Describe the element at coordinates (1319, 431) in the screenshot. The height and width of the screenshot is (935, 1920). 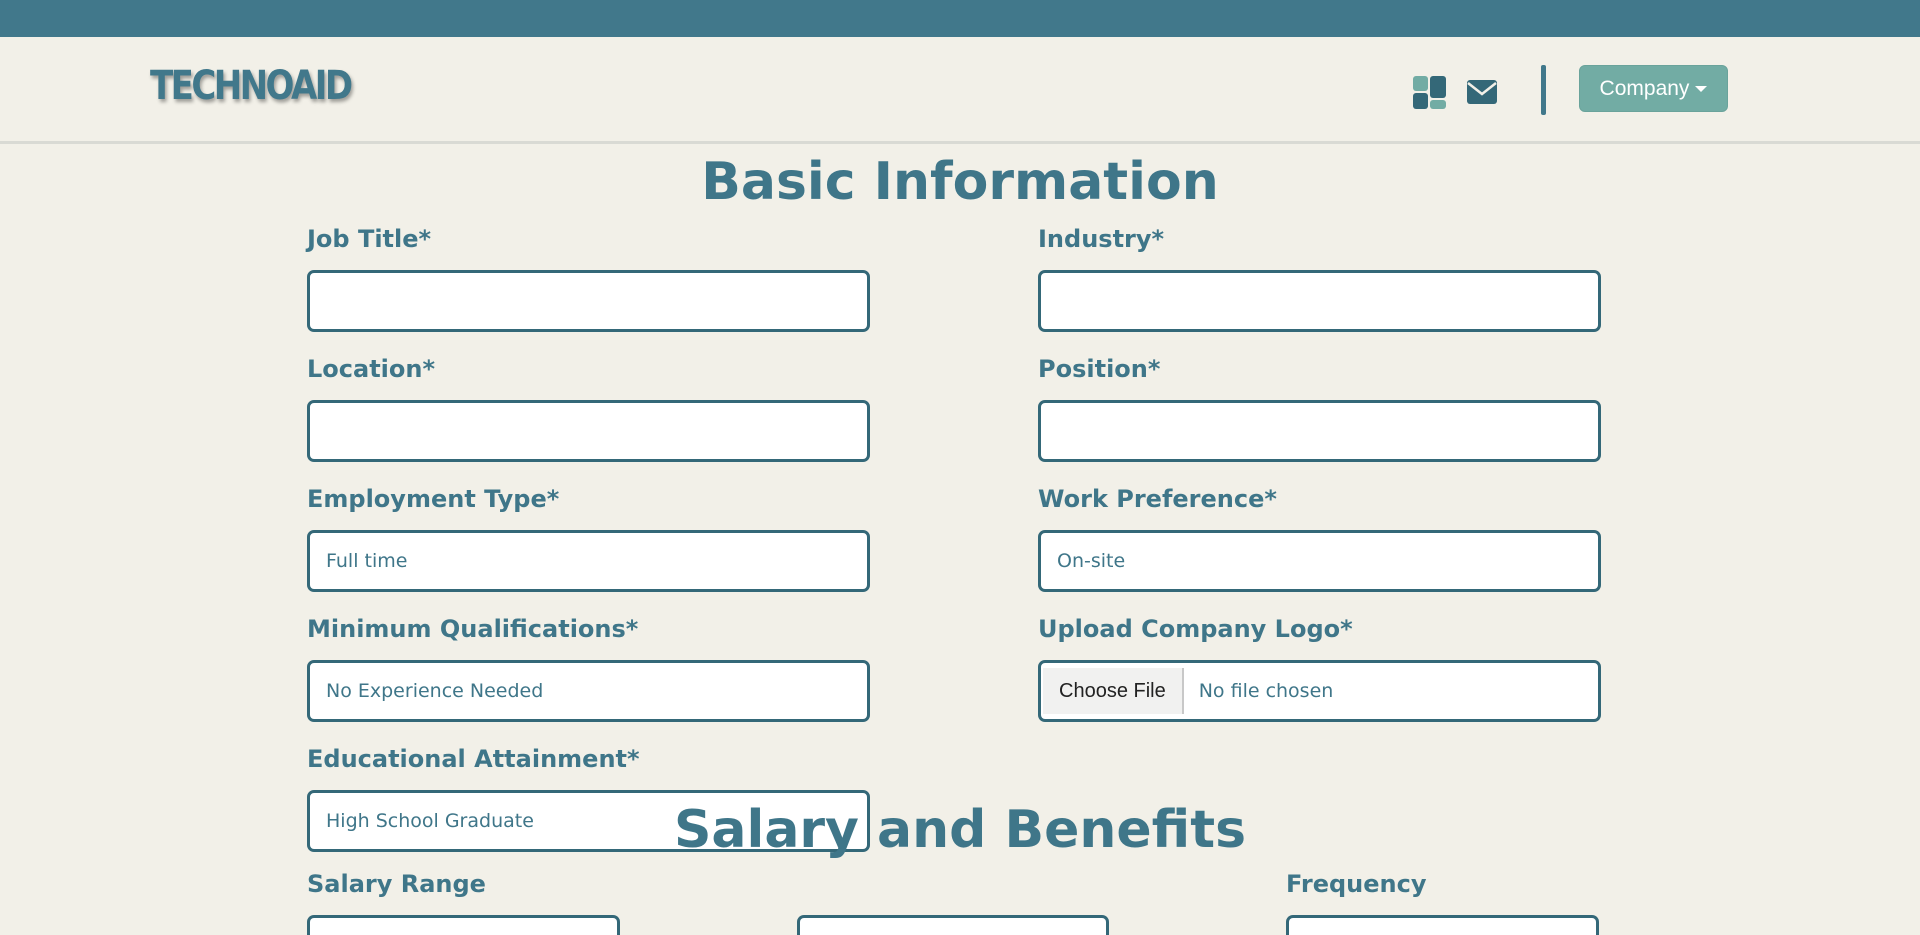
I see `position-input` at that location.